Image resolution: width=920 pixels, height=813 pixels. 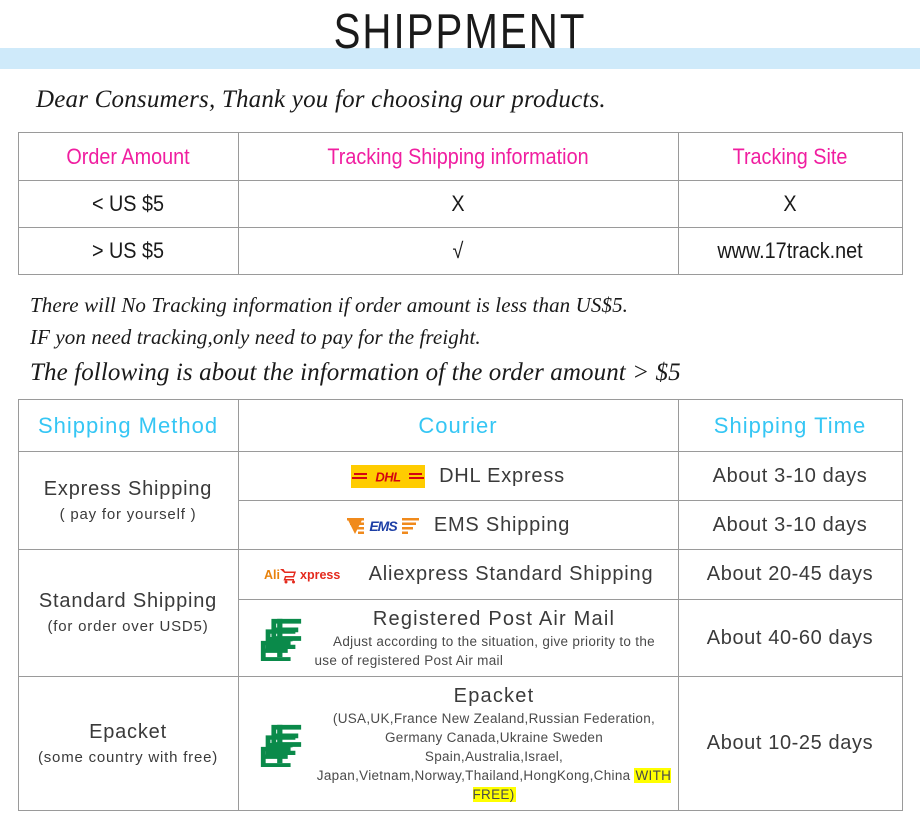 I want to click on ems-logo: EMS, so click(x=382, y=525).